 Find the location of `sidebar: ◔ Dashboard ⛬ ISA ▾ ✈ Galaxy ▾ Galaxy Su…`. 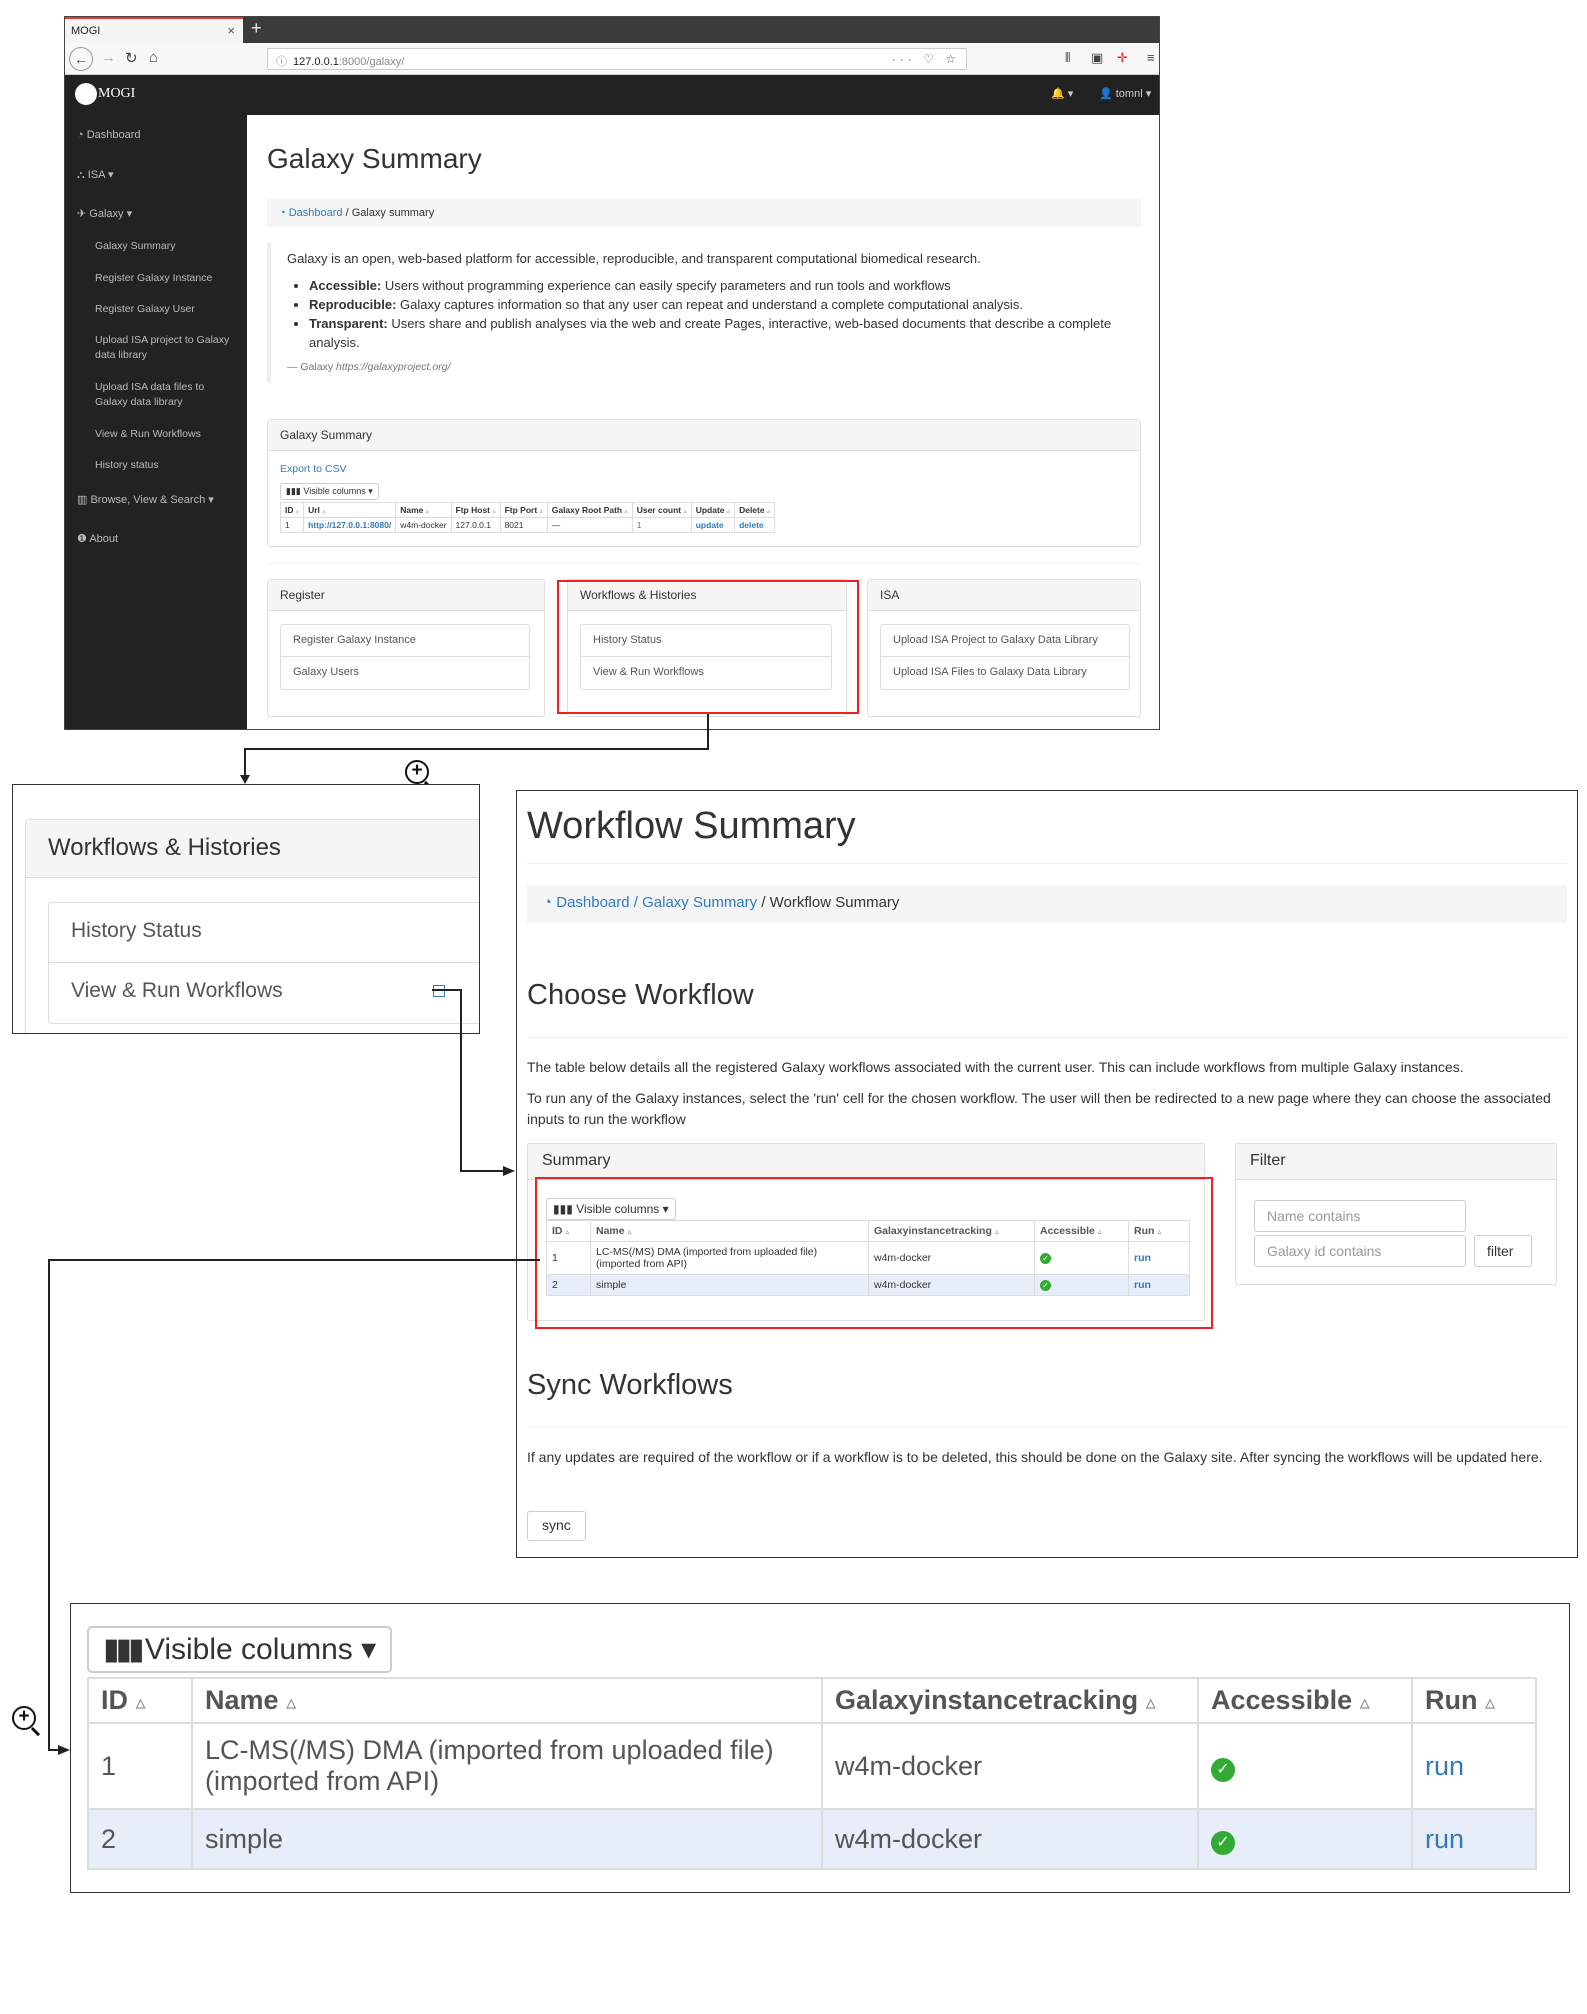

sidebar: ◔ Dashboard ⛬ ISA ▾ ✈ Galaxy ▾ Galaxy Su… is located at coordinates (156, 422).